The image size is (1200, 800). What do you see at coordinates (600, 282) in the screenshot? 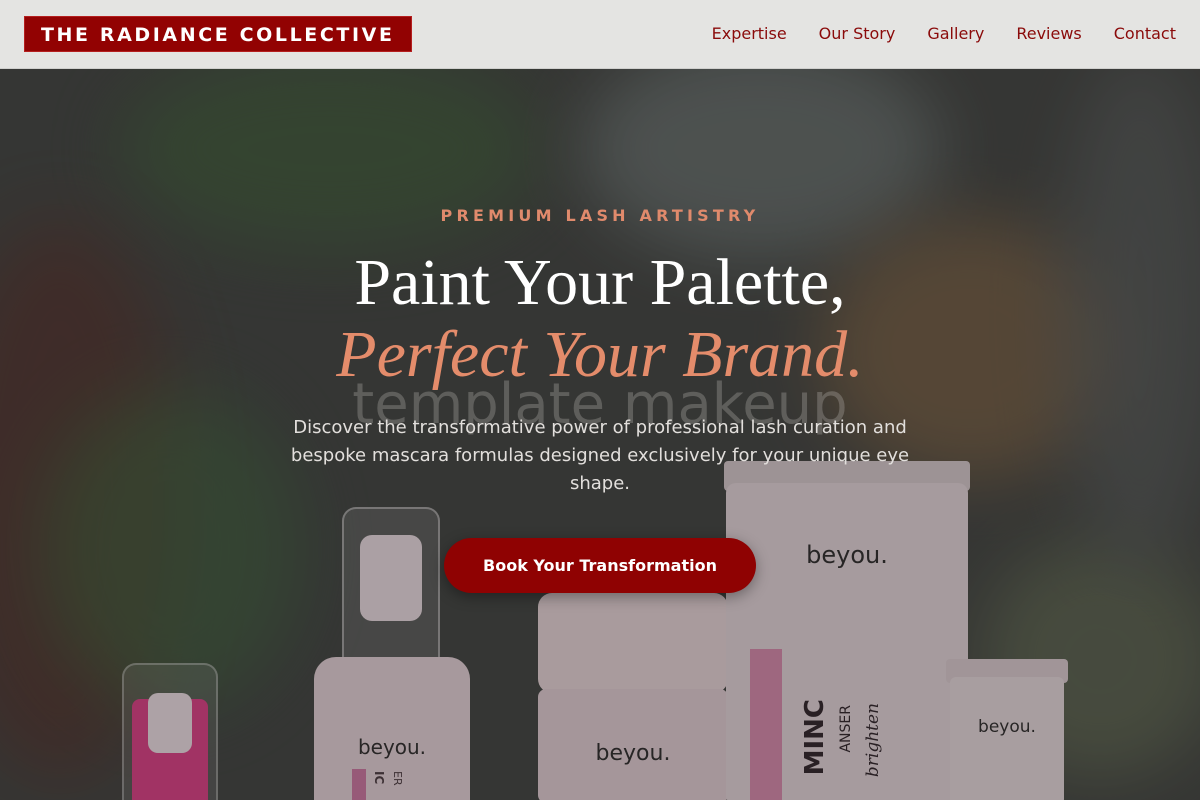
I see `hero-headline-line1: Paint Your Palette,` at bounding box center [600, 282].